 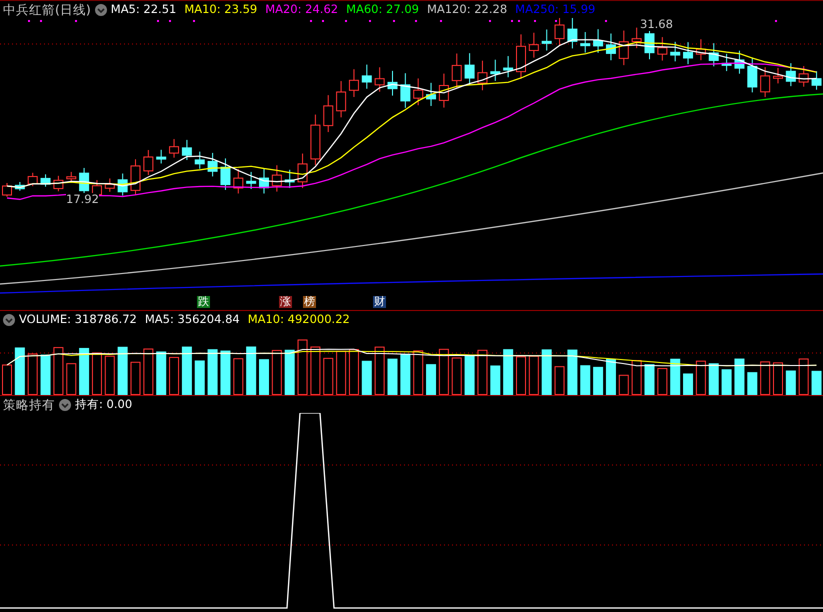 I want to click on low-price-label: 17.92, so click(x=82, y=199).